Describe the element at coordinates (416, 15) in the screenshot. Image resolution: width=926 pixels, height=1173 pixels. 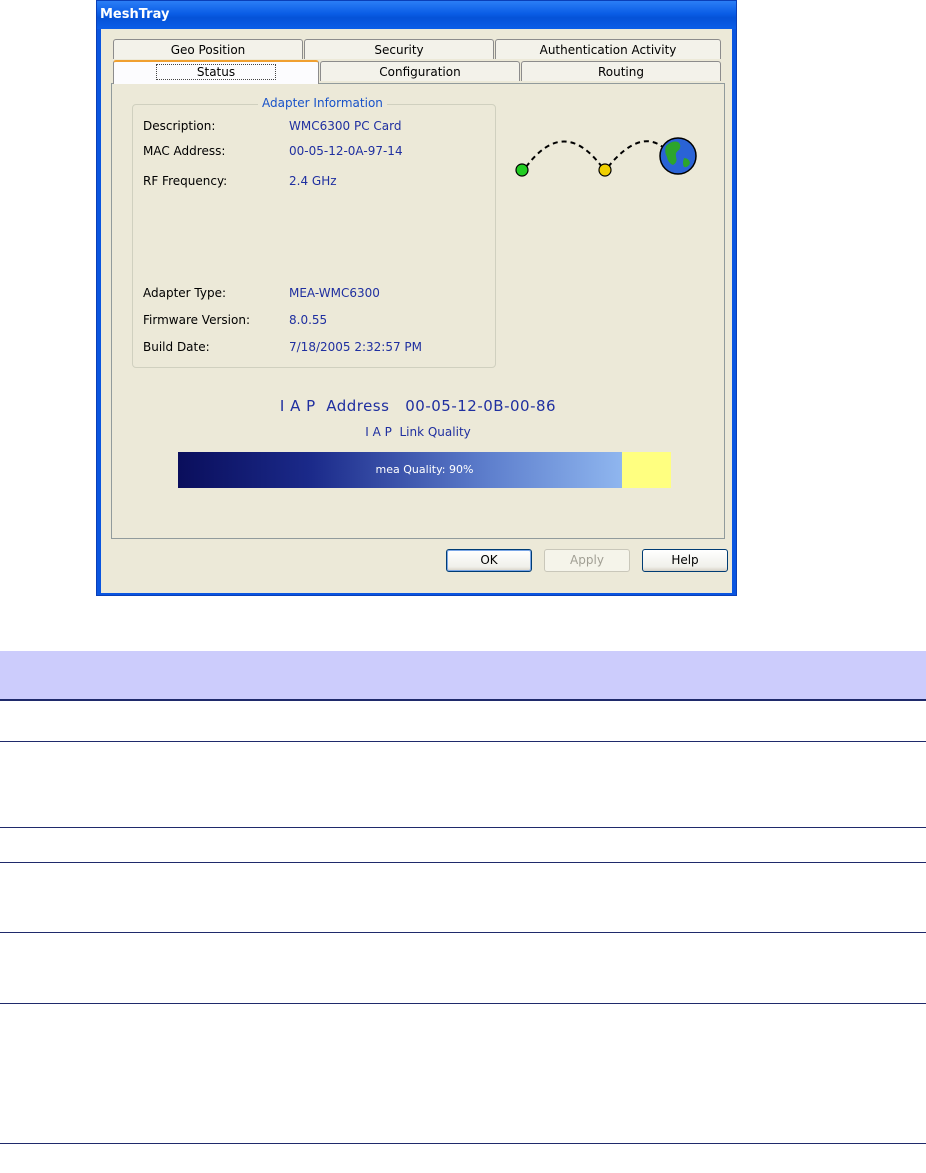
I see `window-title: MeshTray` at that location.